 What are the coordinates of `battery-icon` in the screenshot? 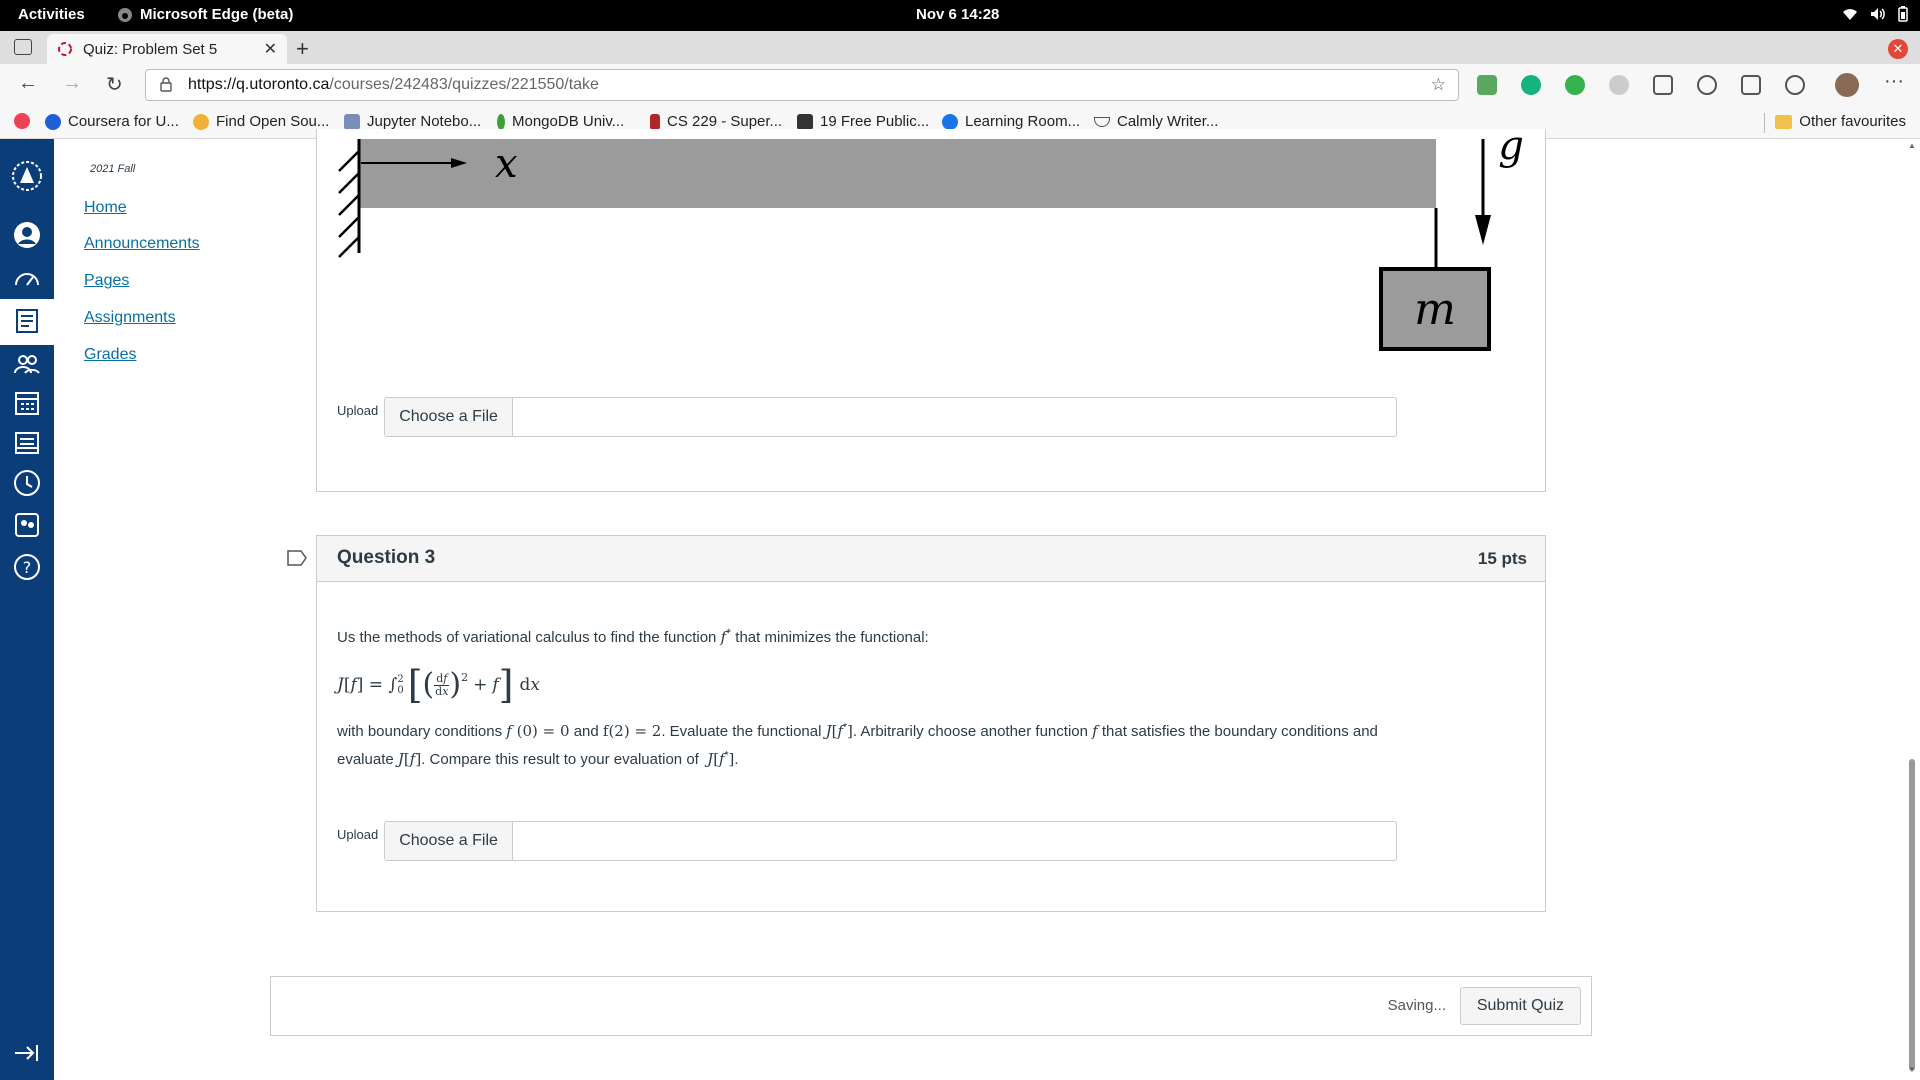 It's located at (1903, 14).